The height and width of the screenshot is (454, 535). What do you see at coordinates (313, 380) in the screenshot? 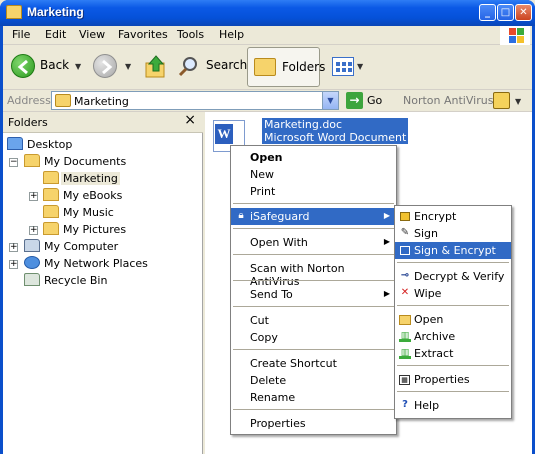
I see `ctx-delete: Delete` at bounding box center [313, 380].